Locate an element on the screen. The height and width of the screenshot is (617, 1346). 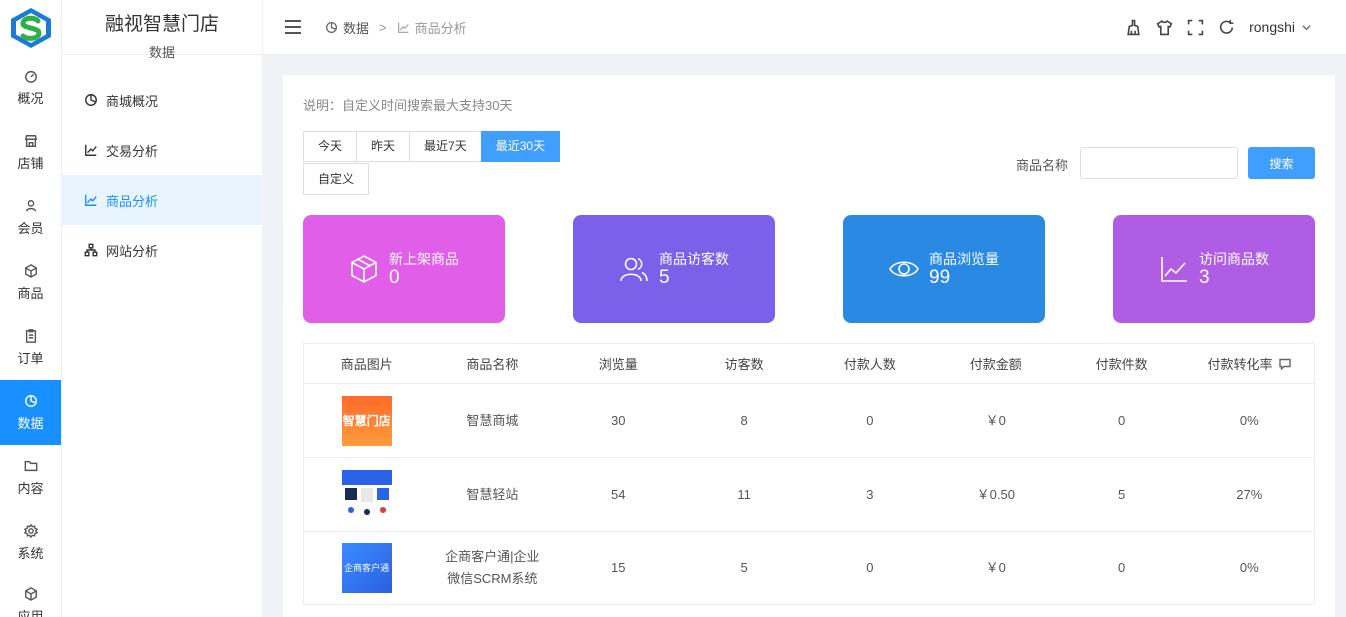
custom-range-button: 自定义 is located at coordinates (336, 179).